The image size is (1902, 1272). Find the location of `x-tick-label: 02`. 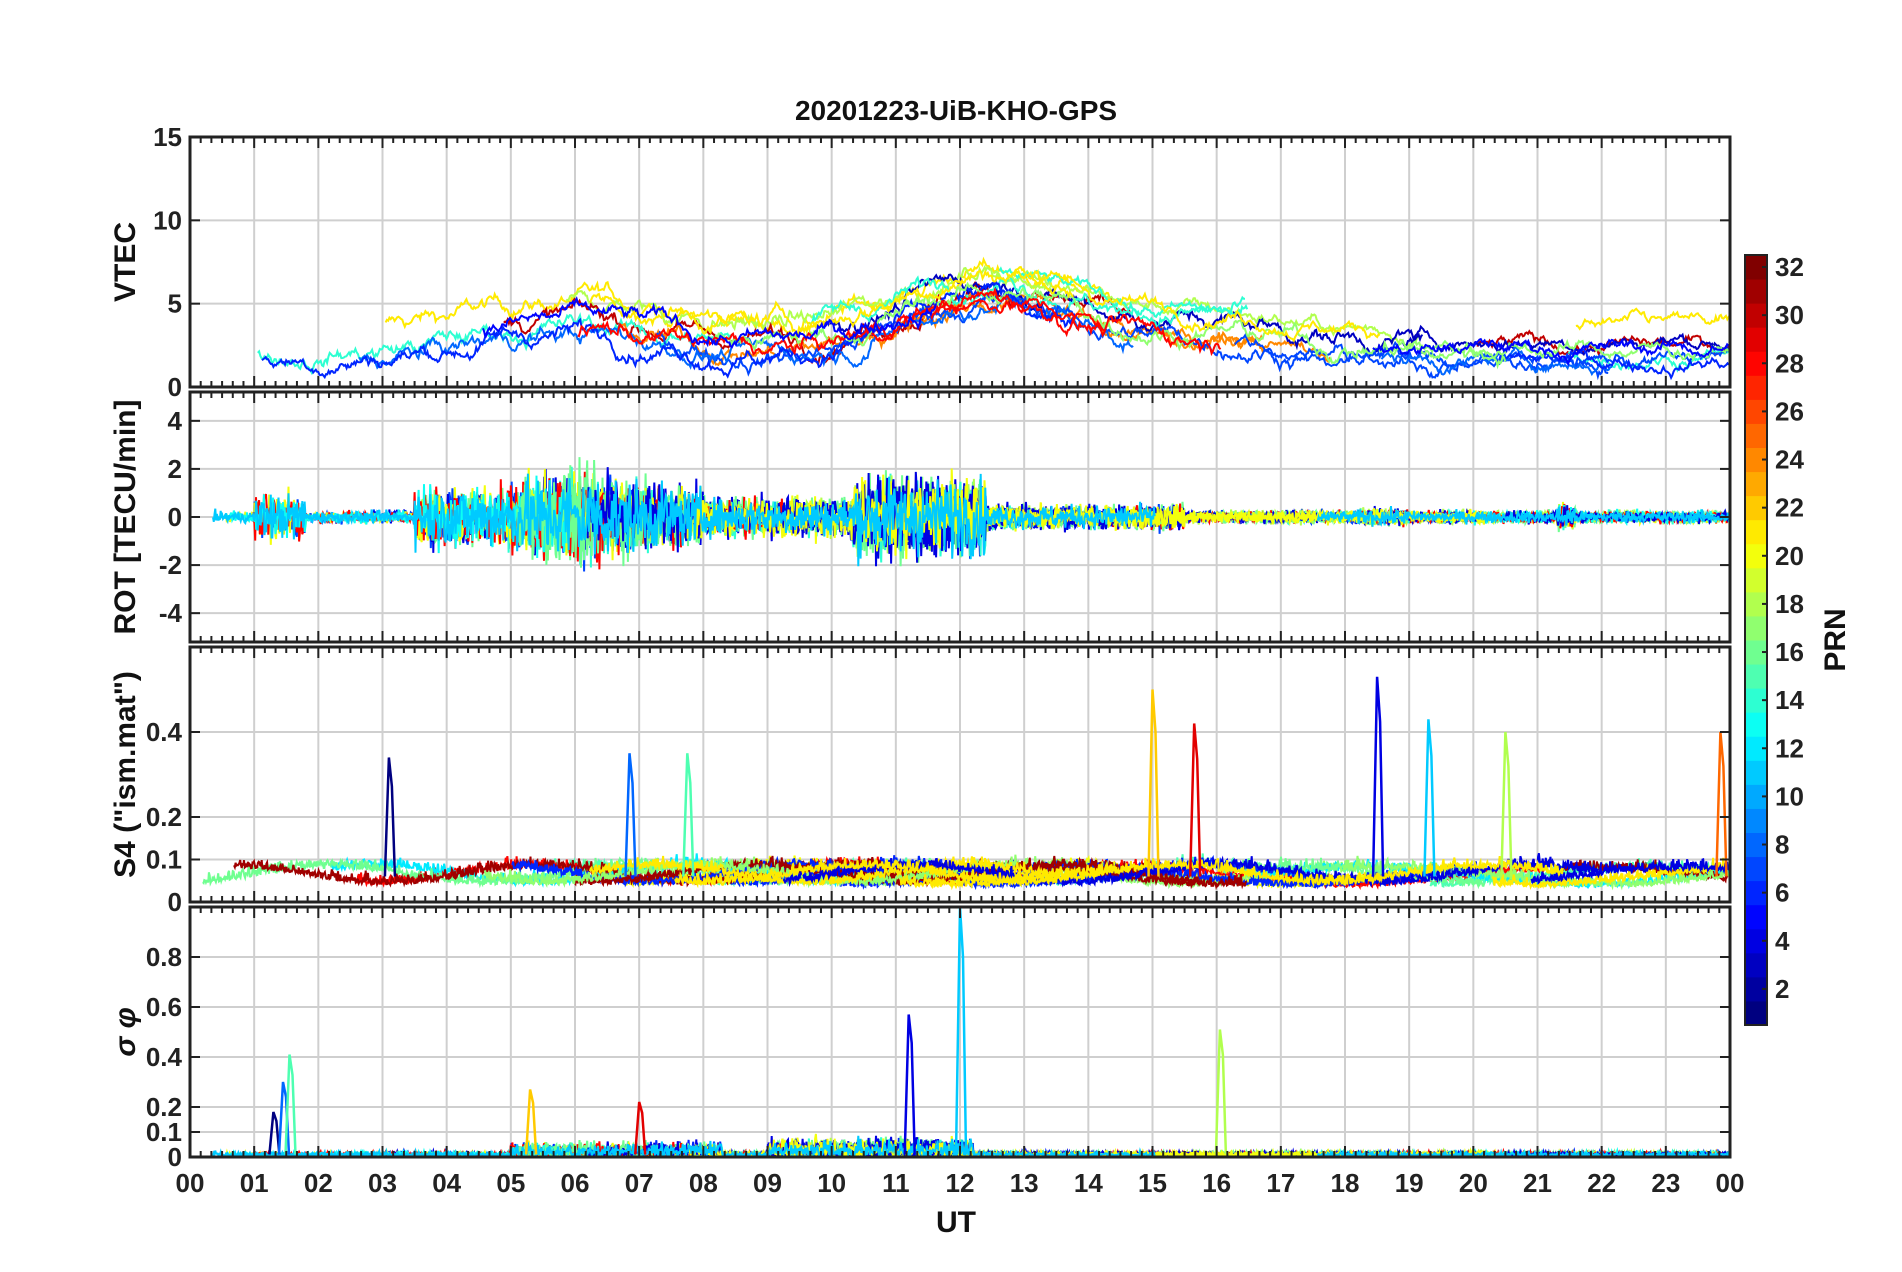

x-tick-label: 02 is located at coordinates (318, 1183).